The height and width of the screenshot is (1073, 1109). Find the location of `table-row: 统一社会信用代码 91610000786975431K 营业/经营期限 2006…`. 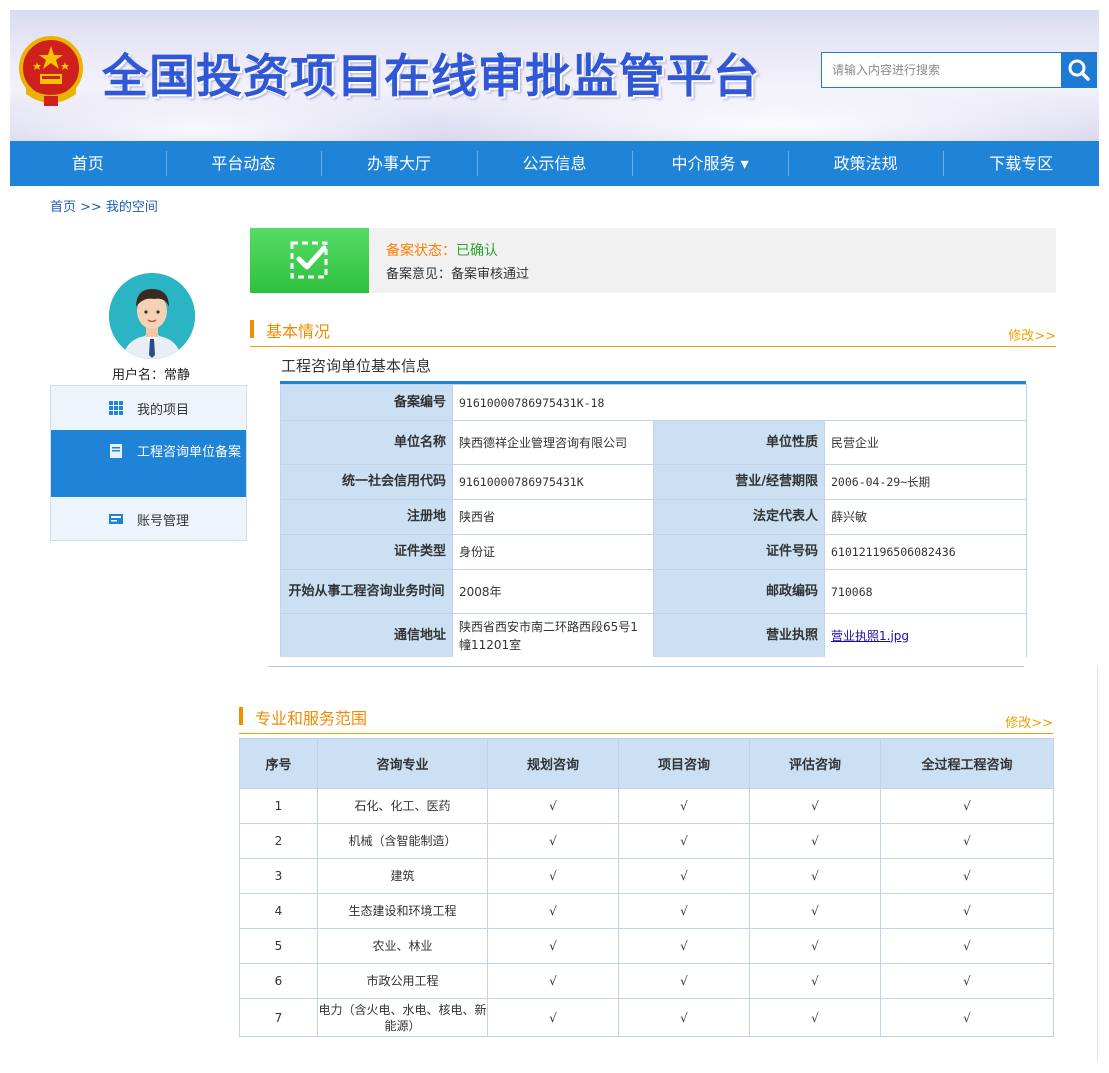

table-row: 统一社会信用代码 91610000786975431K 营业/经营期限 2006… is located at coordinates (654, 482).